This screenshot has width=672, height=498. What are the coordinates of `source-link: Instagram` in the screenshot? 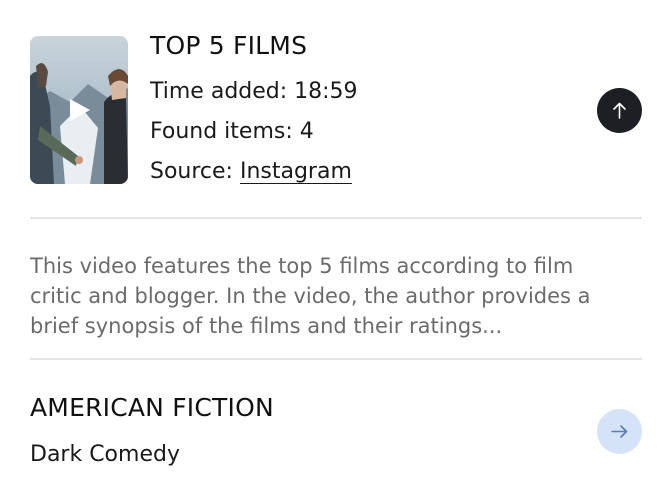 It's located at (296, 171).